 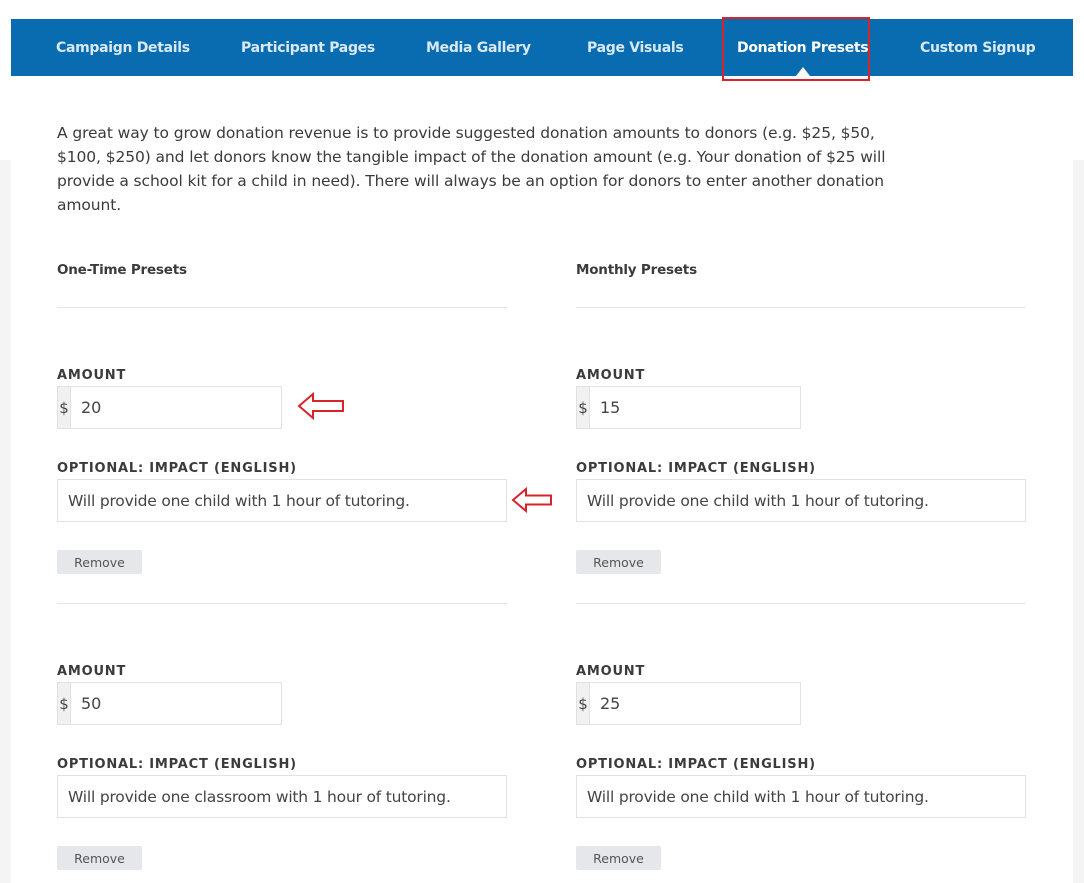 What do you see at coordinates (123, 47) in the screenshot?
I see `tab-campaign-details: Campaign Details` at bounding box center [123, 47].